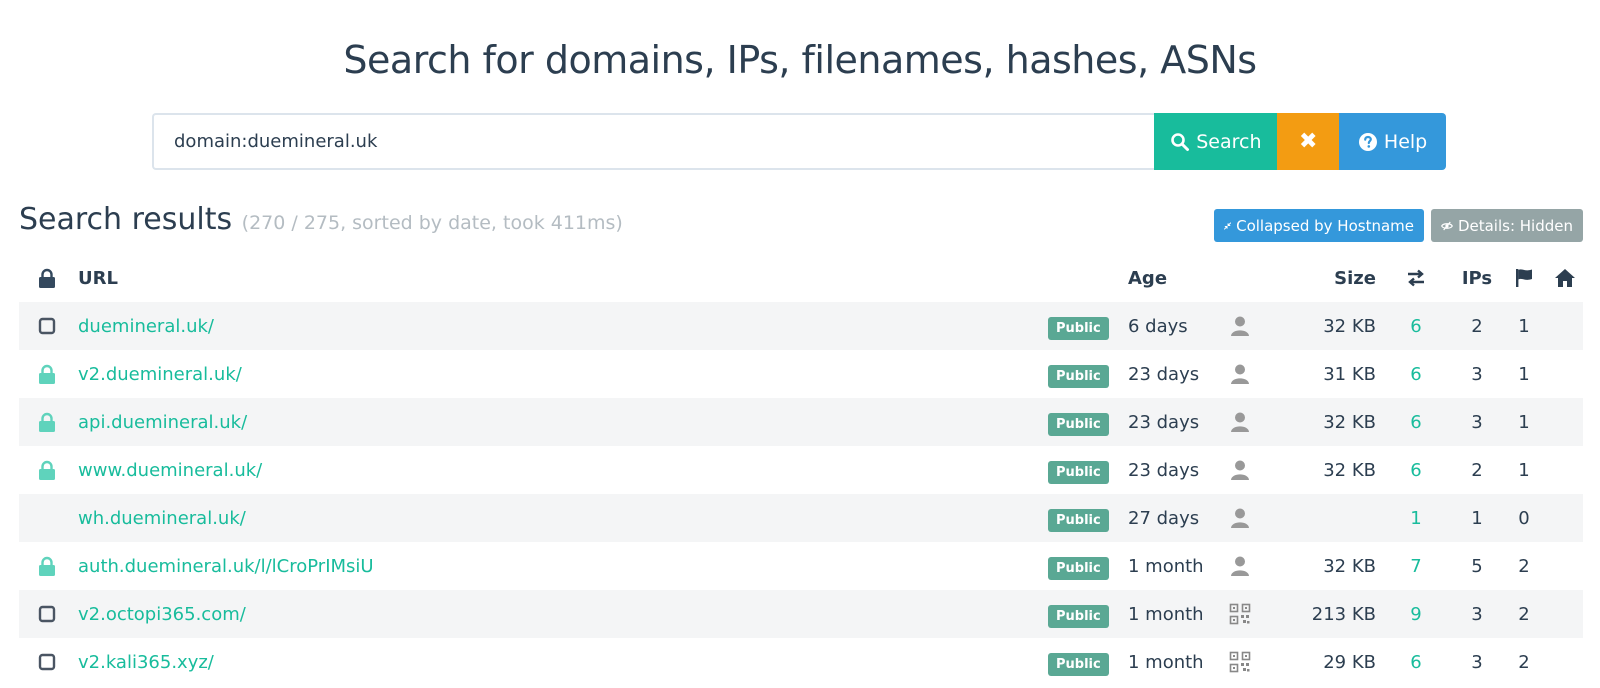  I want to click on details-toggle-button: Details: Hidden, so click(1507, 225).